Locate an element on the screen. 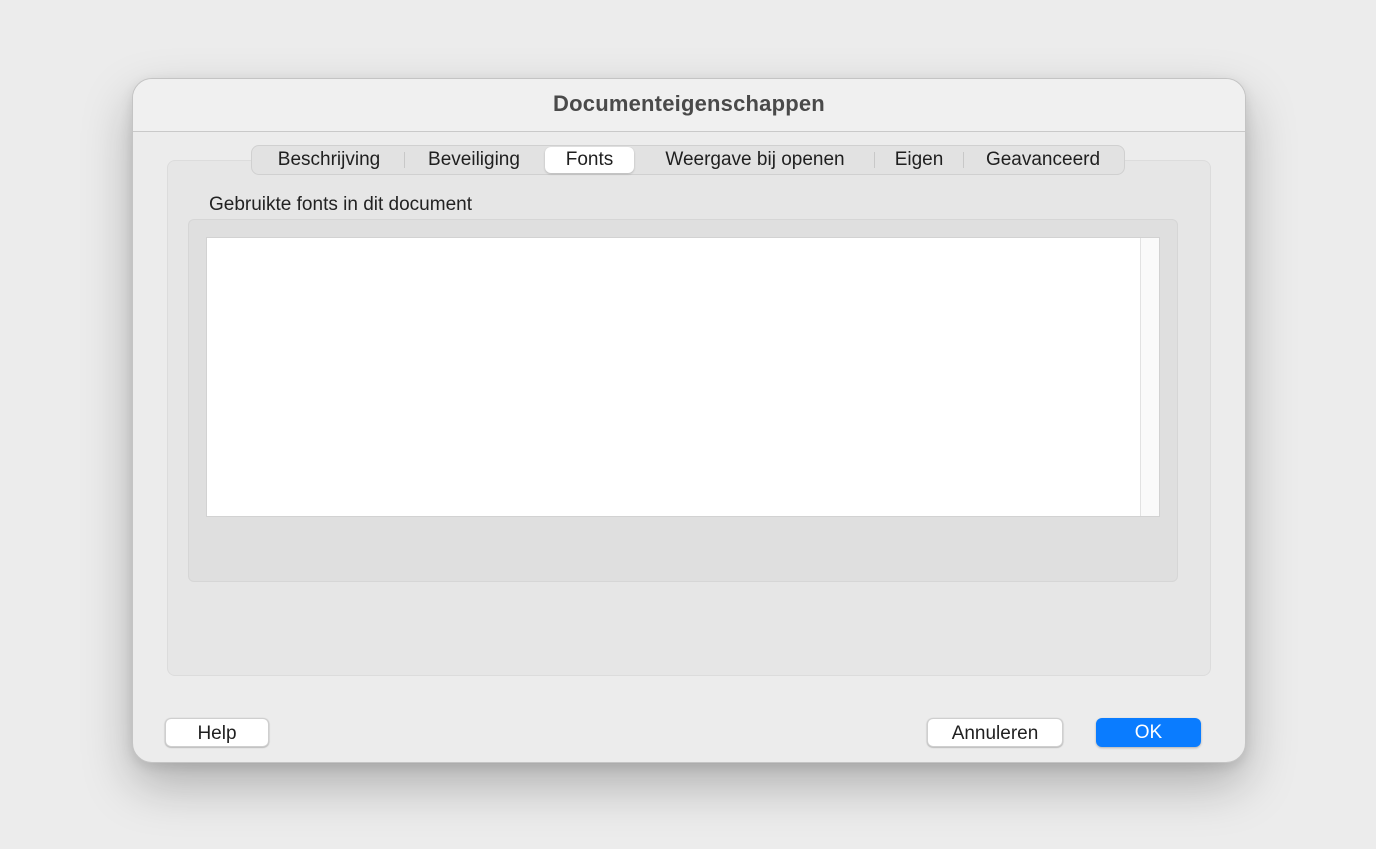 The height and width of the screenshot is (849, 1376). tab-eigen: Eigen is located at coordinates (919, 160).